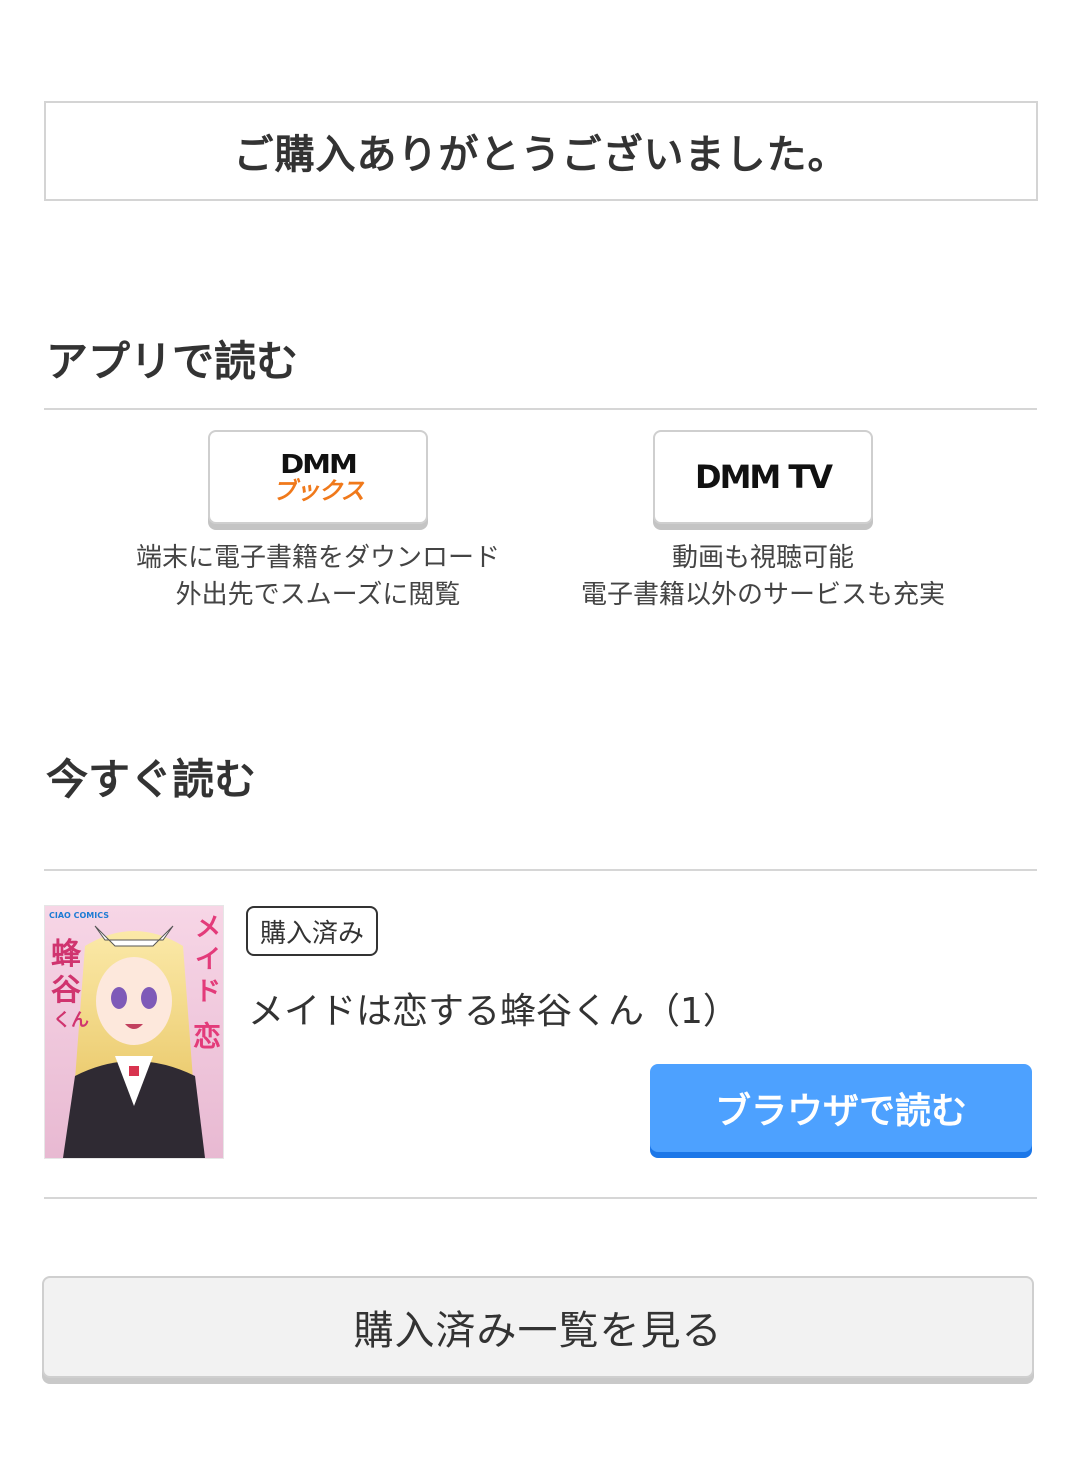  Describe the element at coordinates (208, 928) in the screenshot. I see `svg-text: メ` at that location.